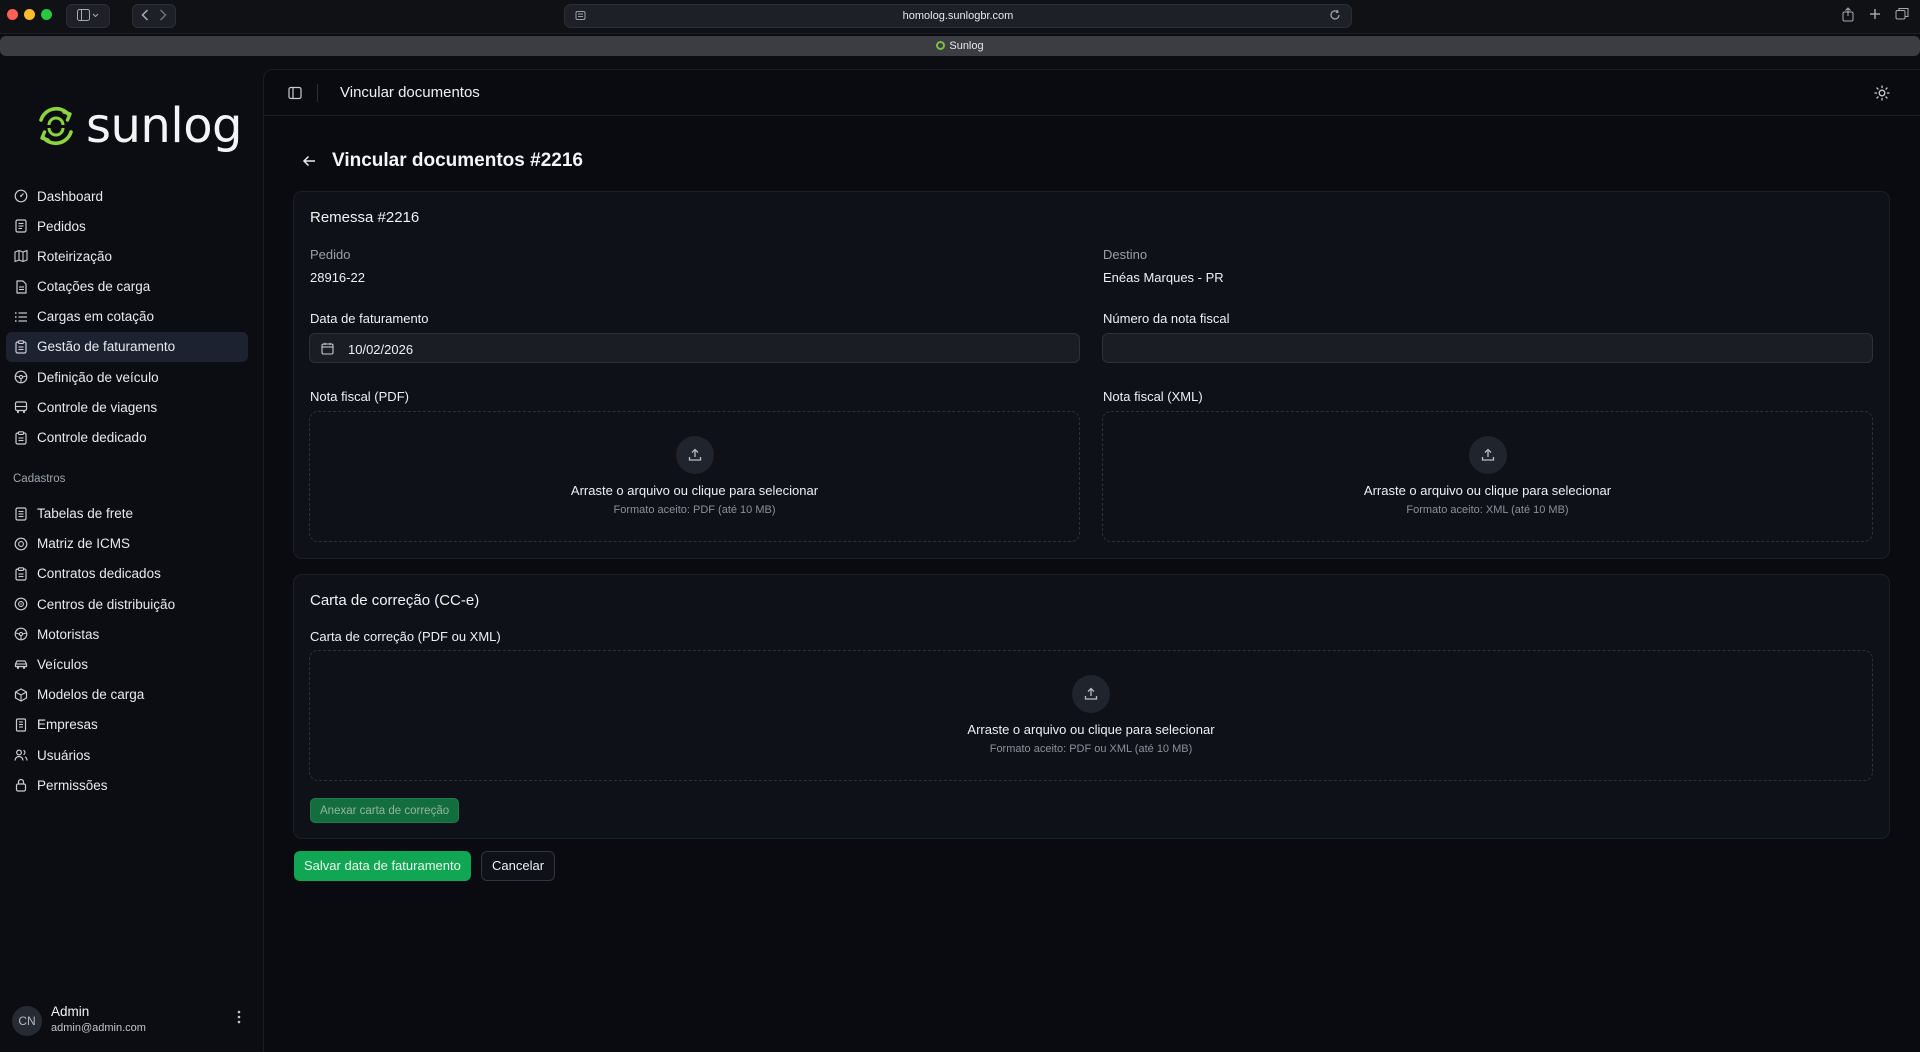 The width and height of the screenshot is (1920, 1052). I want to click on document-icon, so click(21, 286).